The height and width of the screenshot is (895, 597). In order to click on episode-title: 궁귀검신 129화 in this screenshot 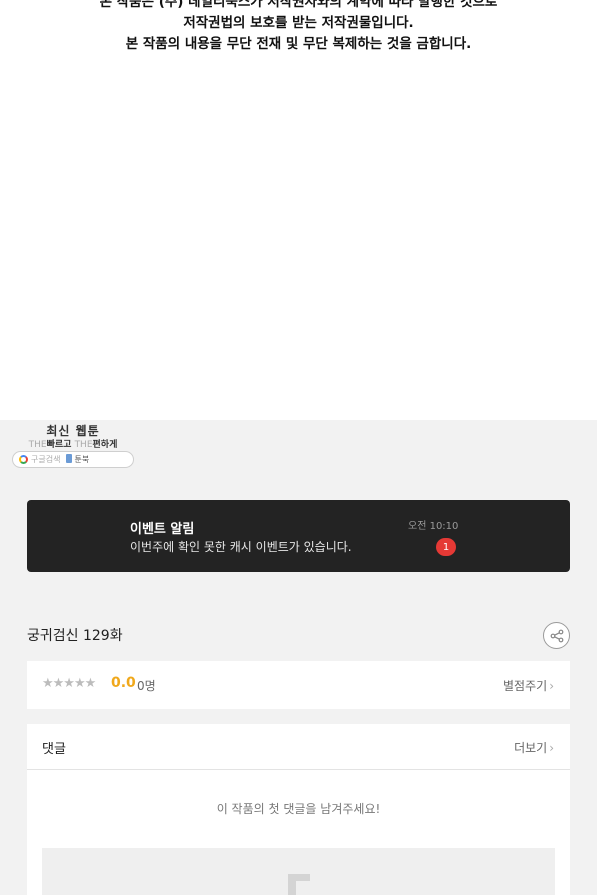, I will do `click(75, 636)`.